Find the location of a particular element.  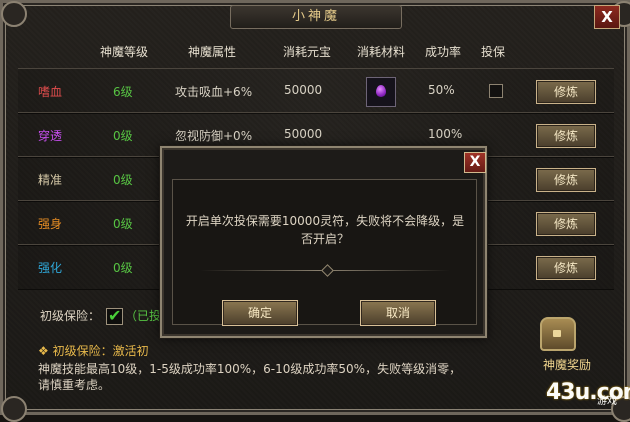

insurance-checkbox is located at coordinates (114, 315).